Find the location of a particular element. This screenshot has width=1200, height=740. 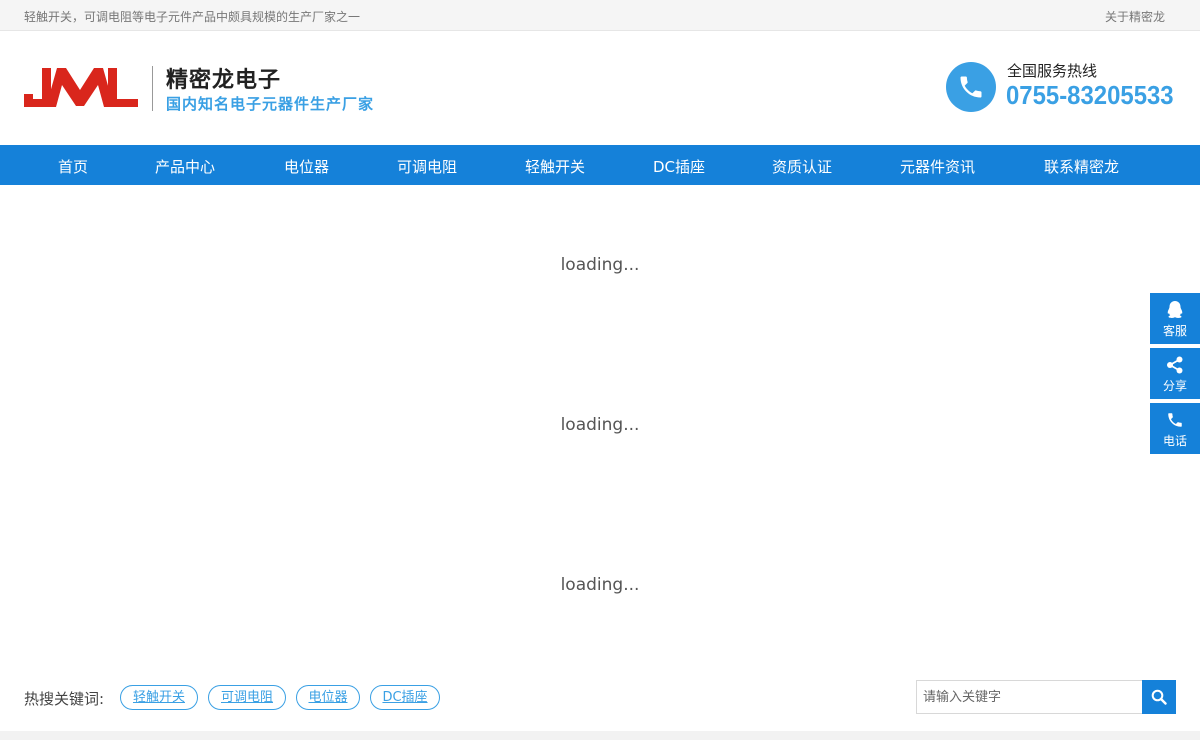

nav-item-trimmer-resistor: 可调电阻 is located at coordinates (427, 166).